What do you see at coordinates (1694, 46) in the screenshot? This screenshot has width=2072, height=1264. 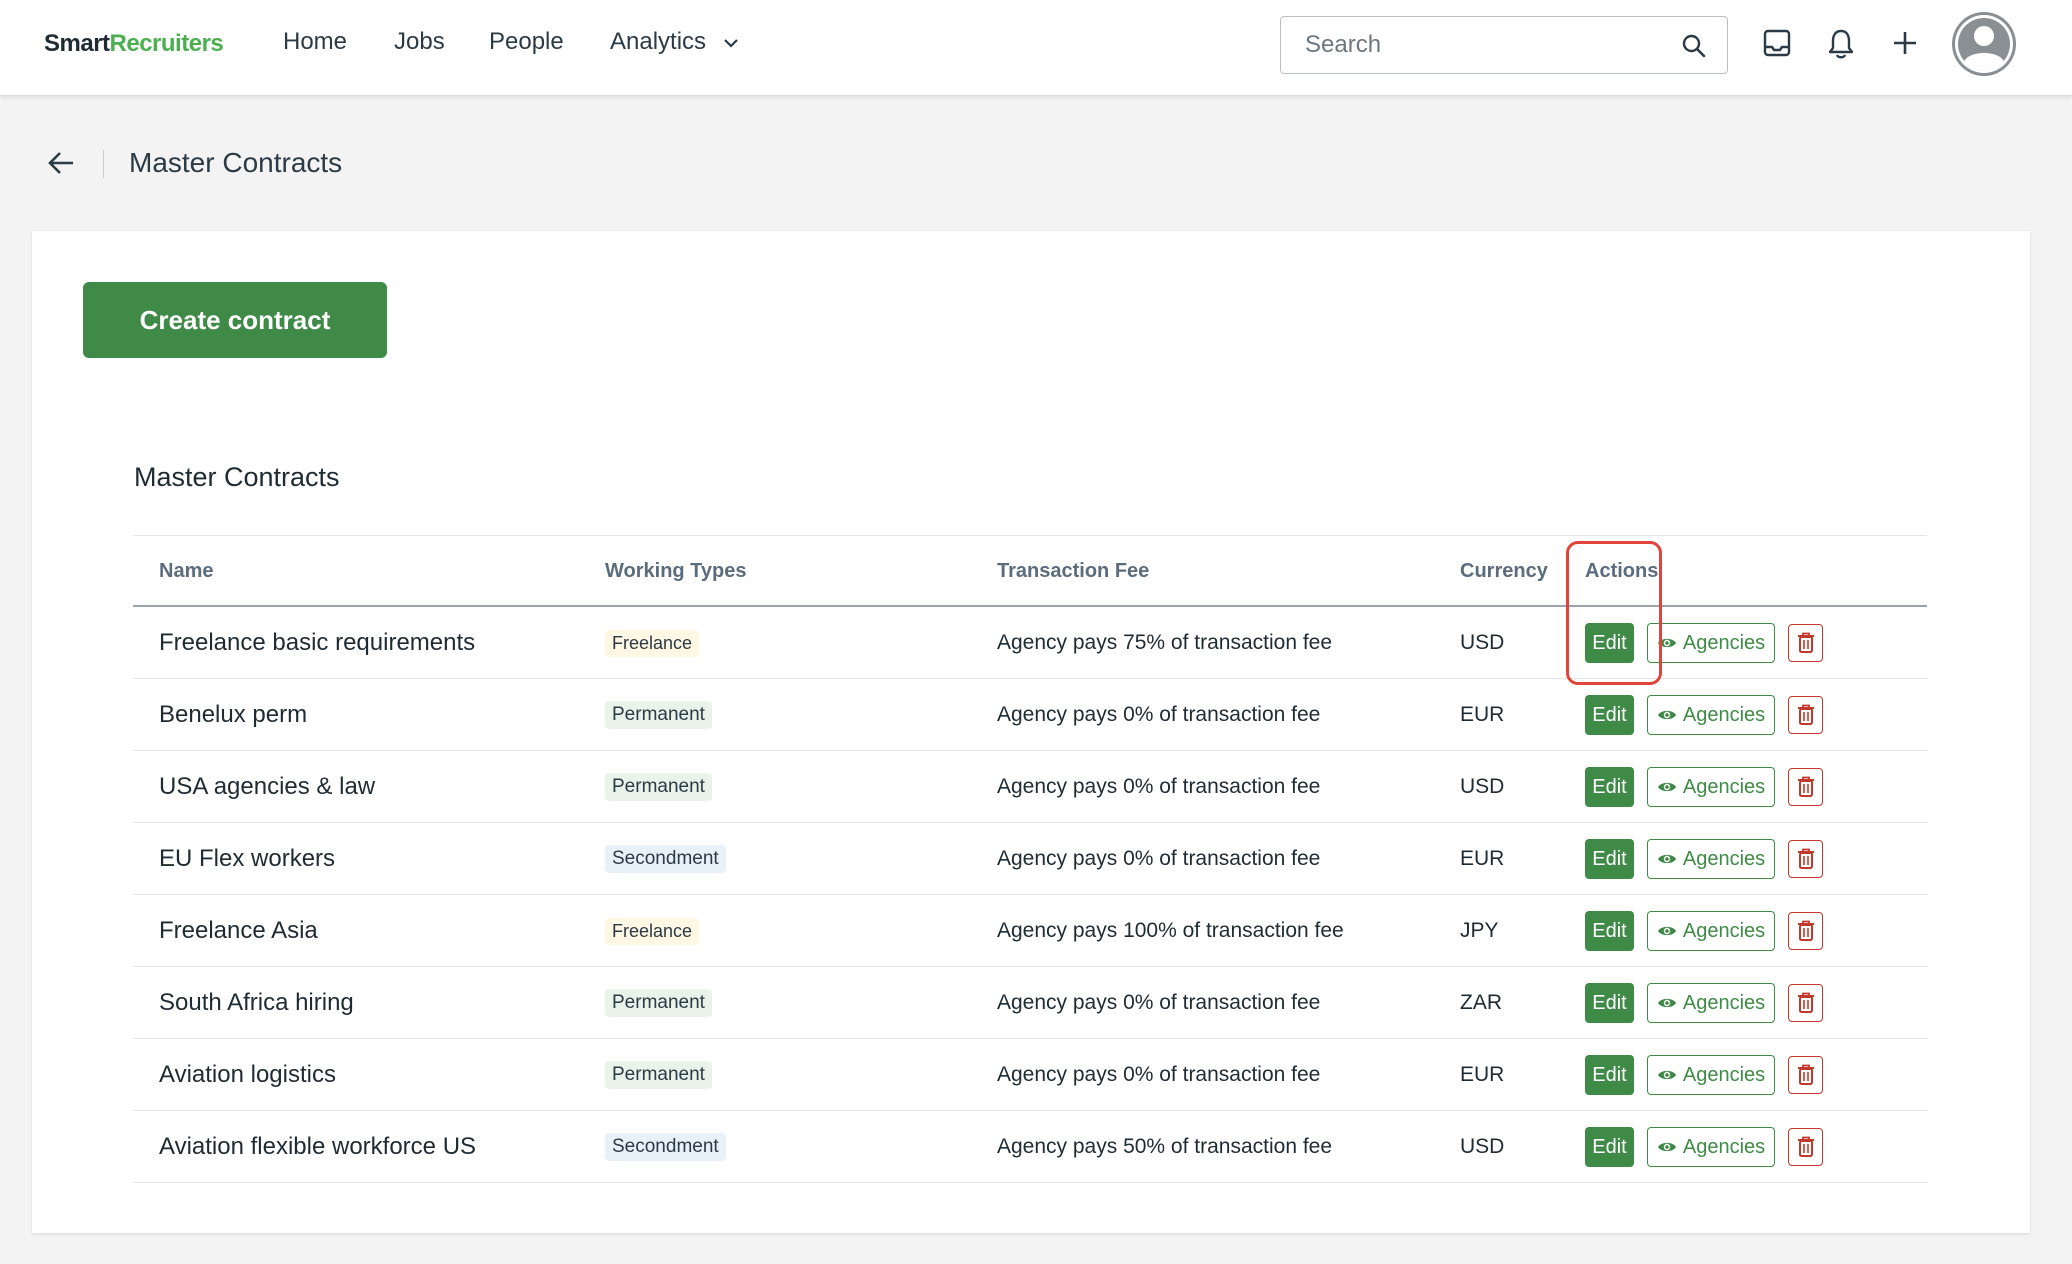 I see `search-icon` at bounding box center [1694, 46].